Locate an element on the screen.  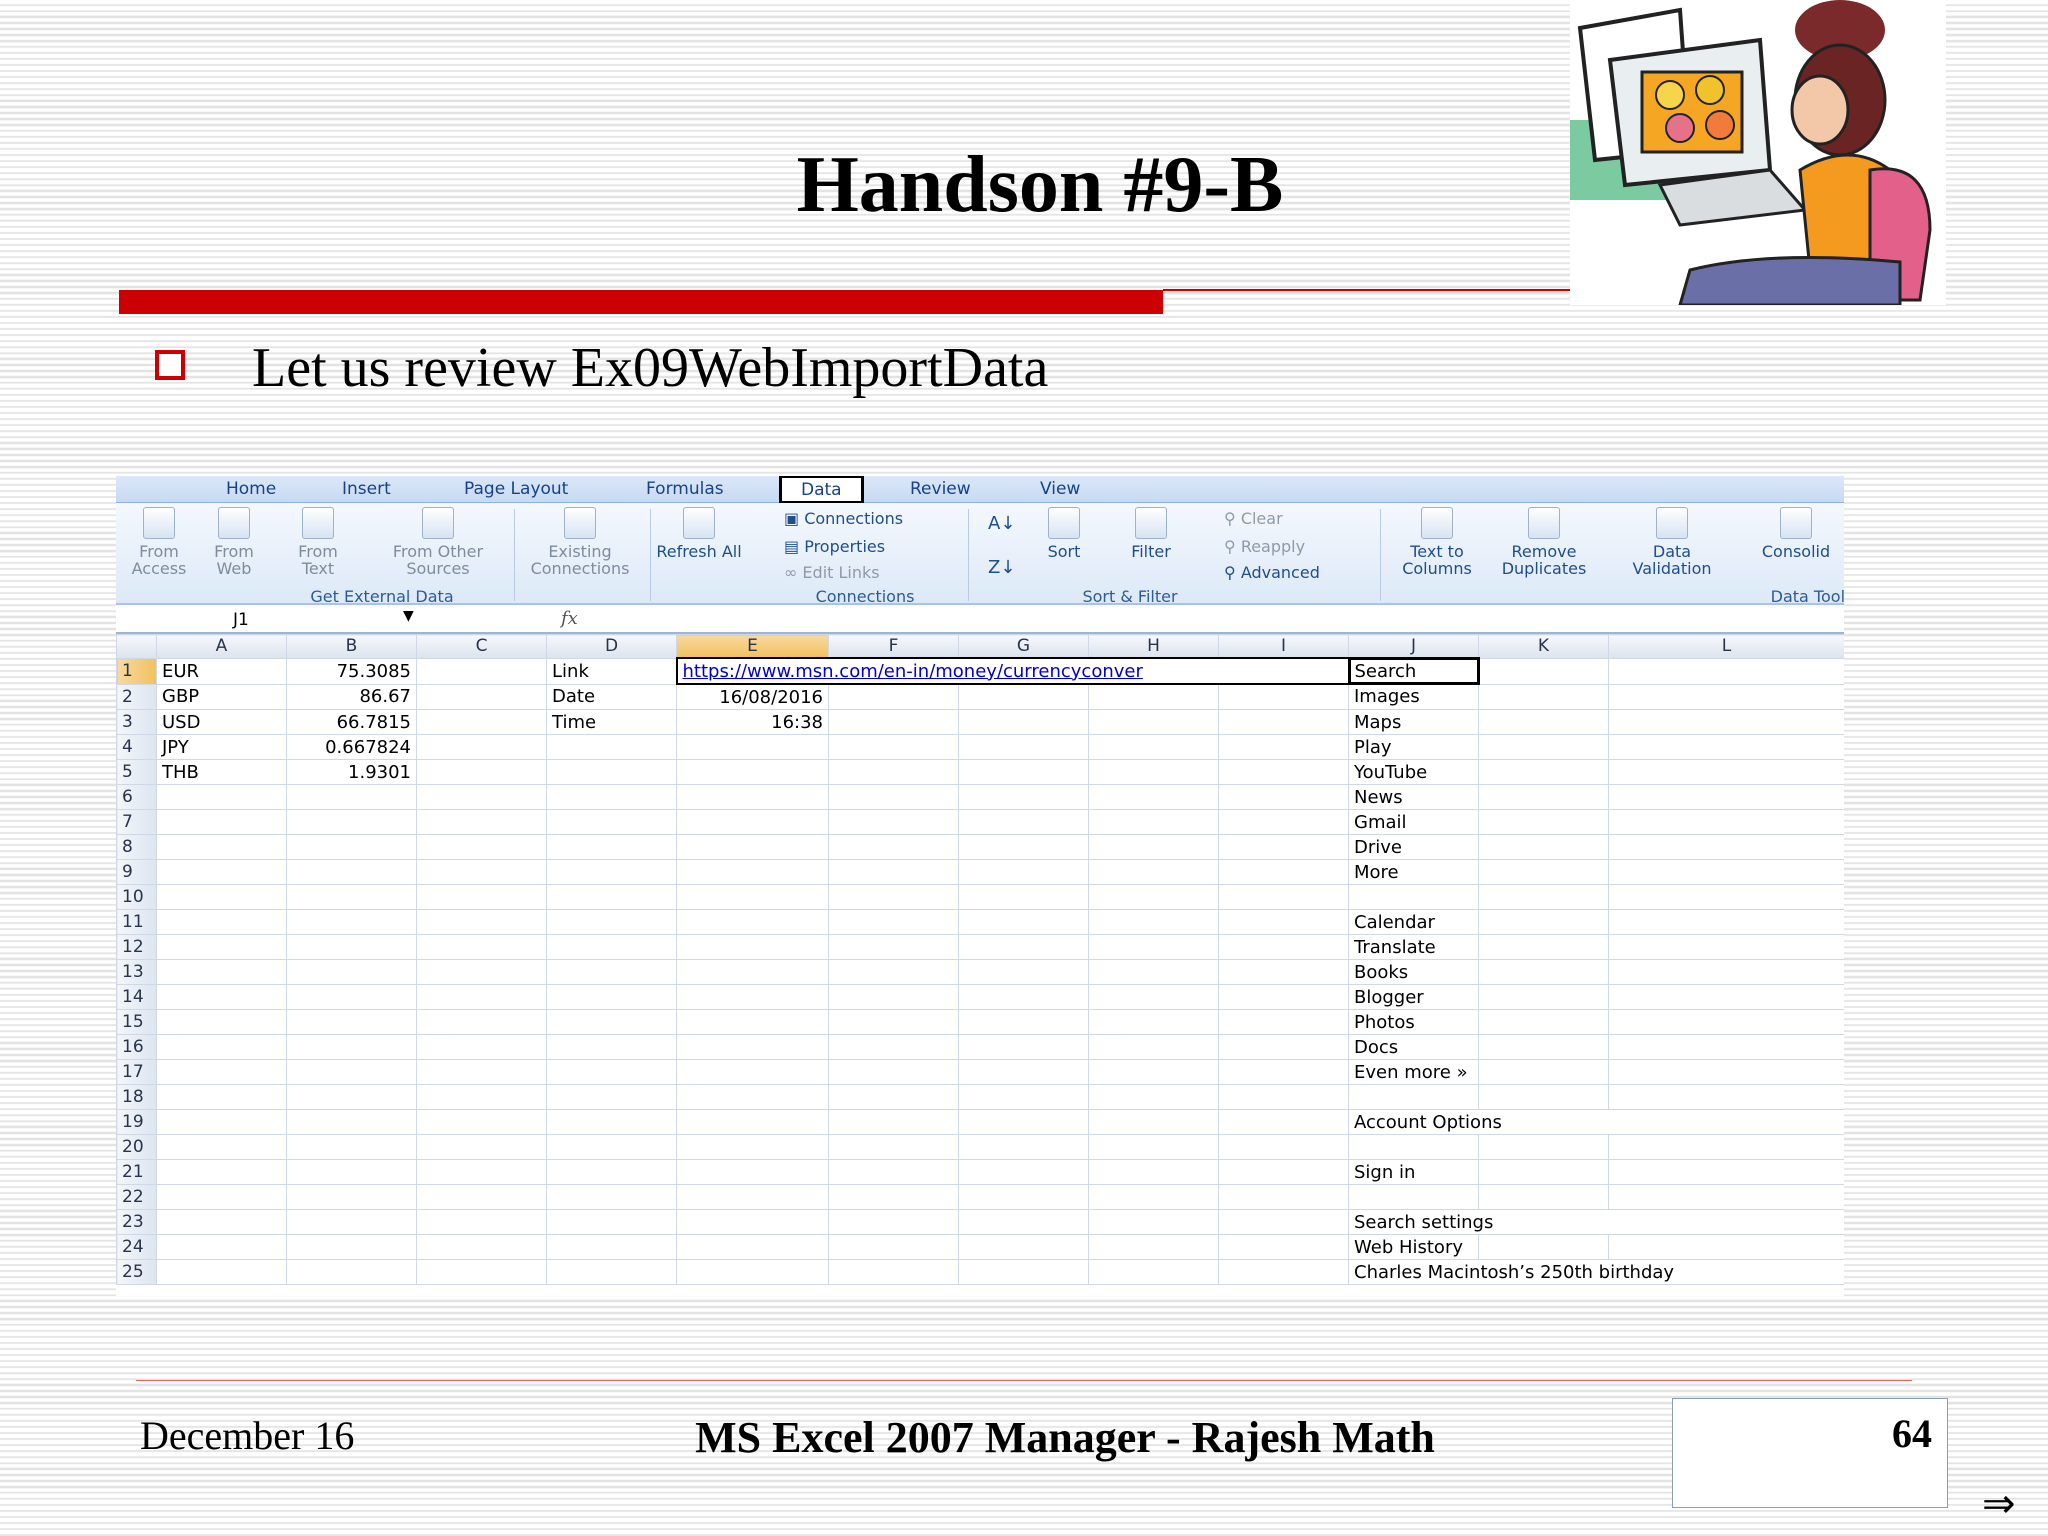
cell-i25 is located at coordinates (1283, 1272).